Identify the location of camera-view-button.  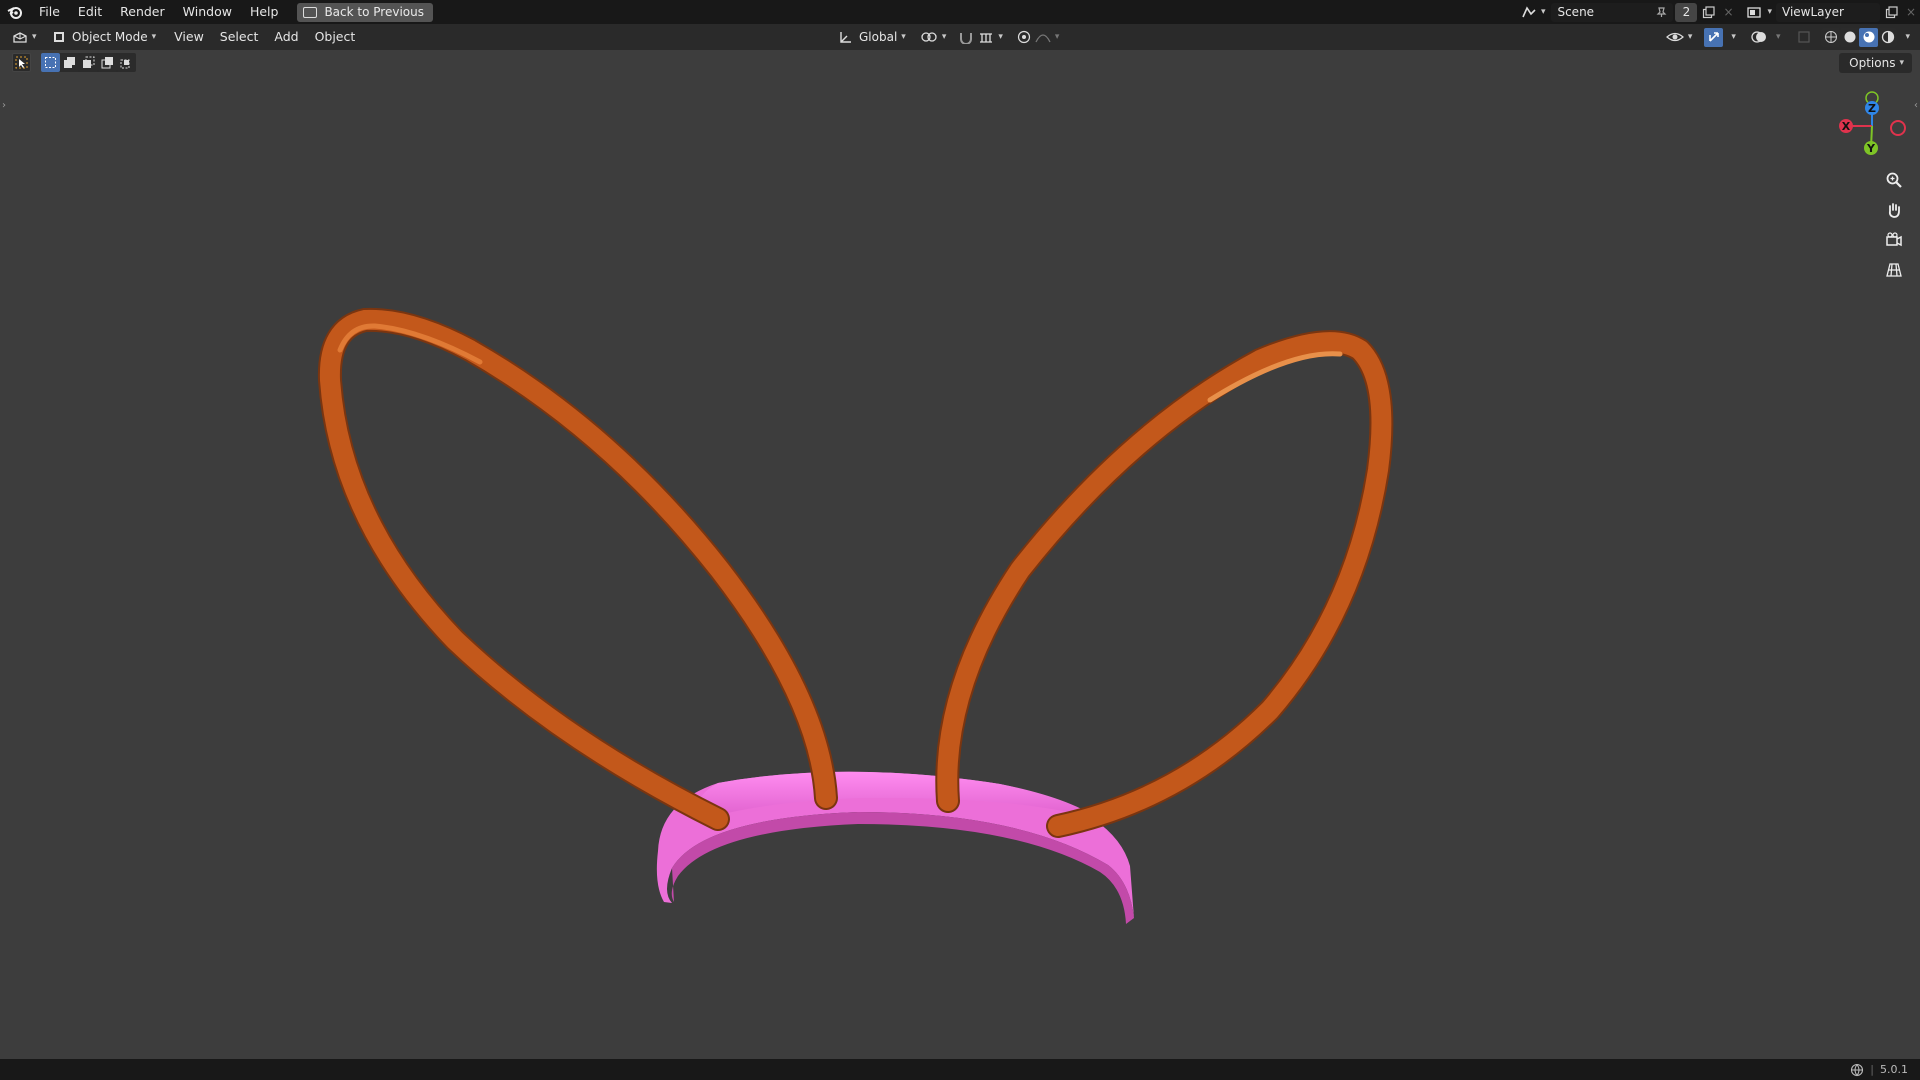
(1894, 240).